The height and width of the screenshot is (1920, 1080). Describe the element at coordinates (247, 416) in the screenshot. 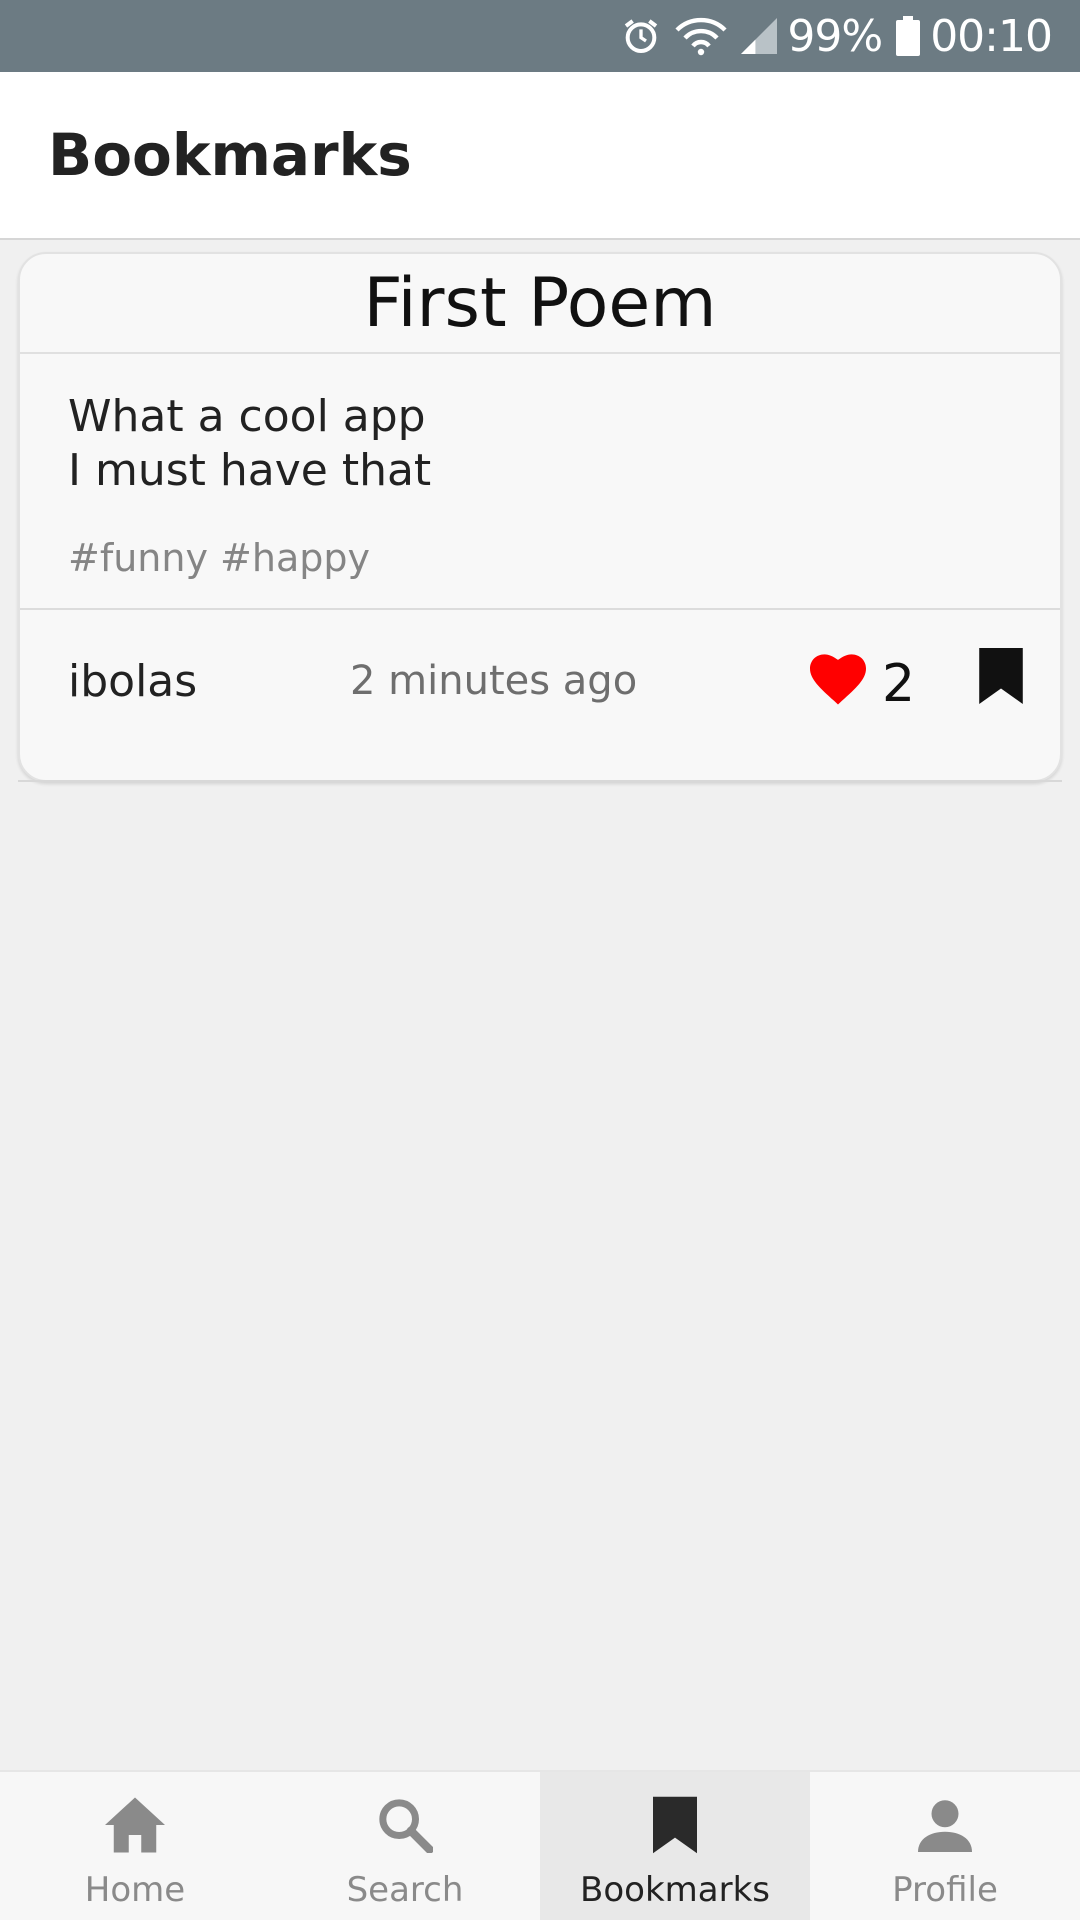

I see `poem-line: What a cool app` at that location.